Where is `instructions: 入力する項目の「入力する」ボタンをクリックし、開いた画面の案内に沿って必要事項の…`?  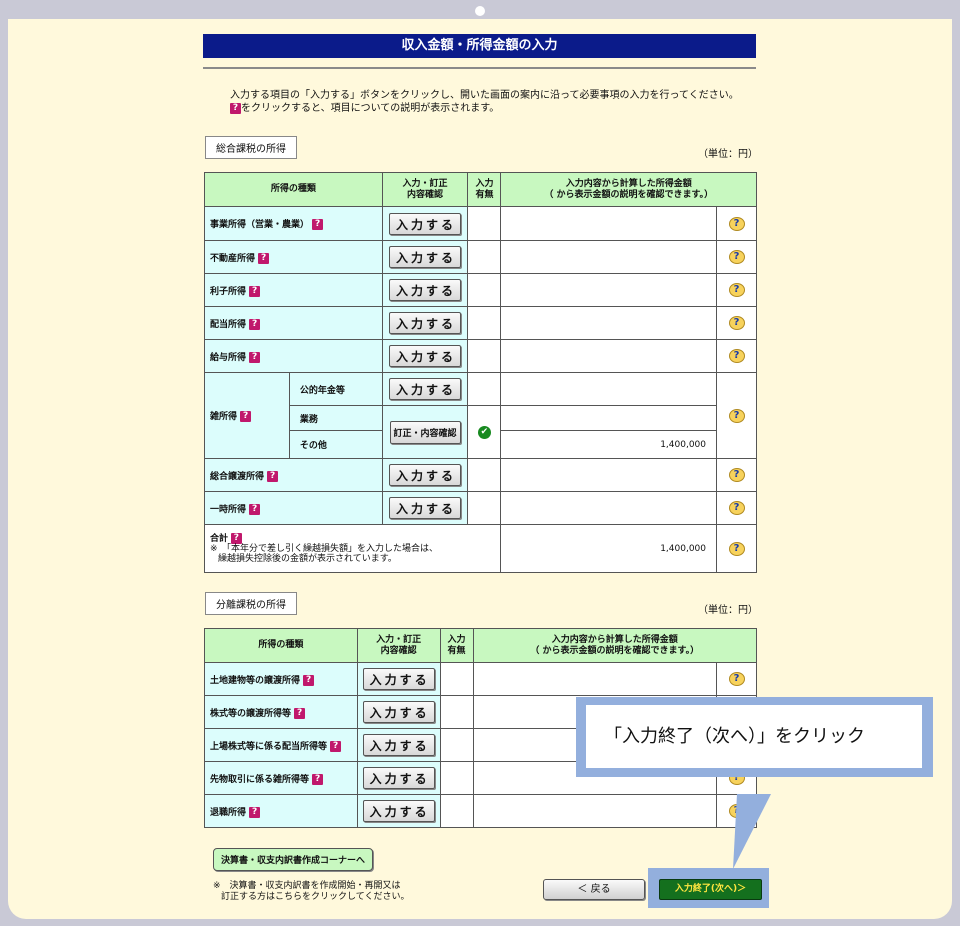 instructions: 入力する項目の「入力する」ボタンをクリックし、開いた画面の案内に沿って必要事項の… is located at coordinates (484, 102).